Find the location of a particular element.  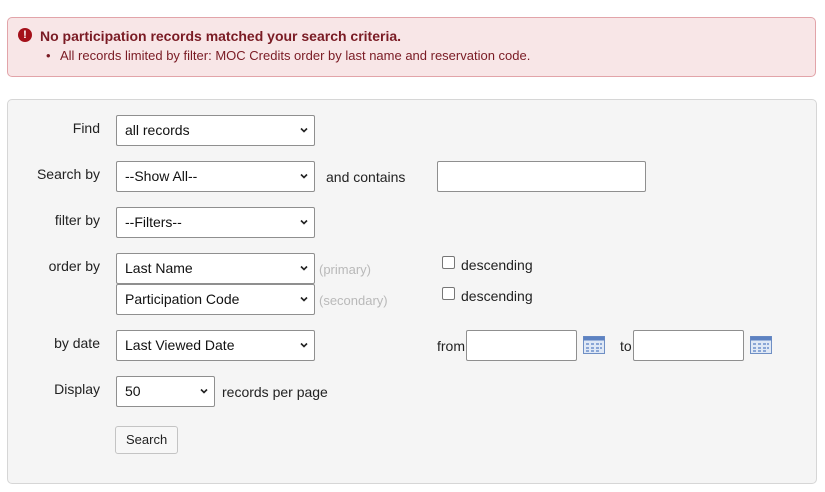

by-date-label: by date is located at coordinates (77, 343).